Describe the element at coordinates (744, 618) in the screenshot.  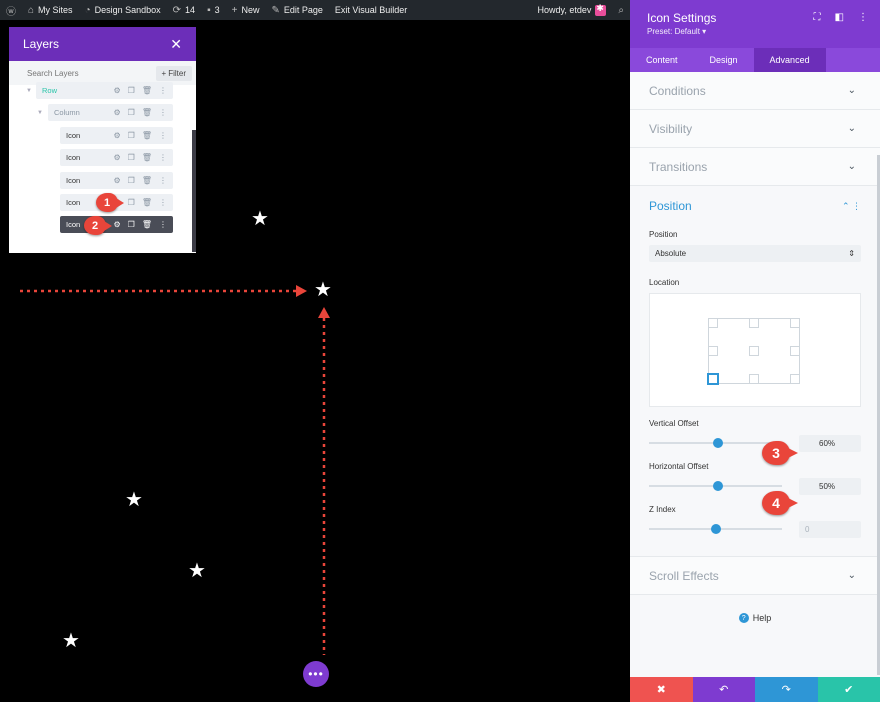
I see `help-icon: ?` at that location.